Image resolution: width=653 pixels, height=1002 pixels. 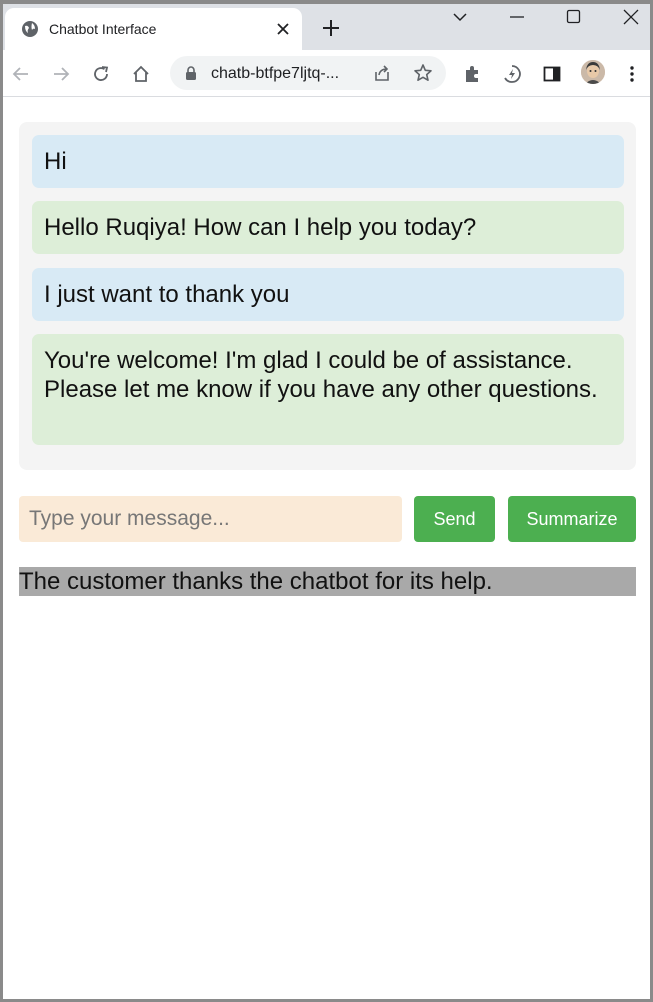 I want to click on minimize-icon, so click(x=517, y=17).